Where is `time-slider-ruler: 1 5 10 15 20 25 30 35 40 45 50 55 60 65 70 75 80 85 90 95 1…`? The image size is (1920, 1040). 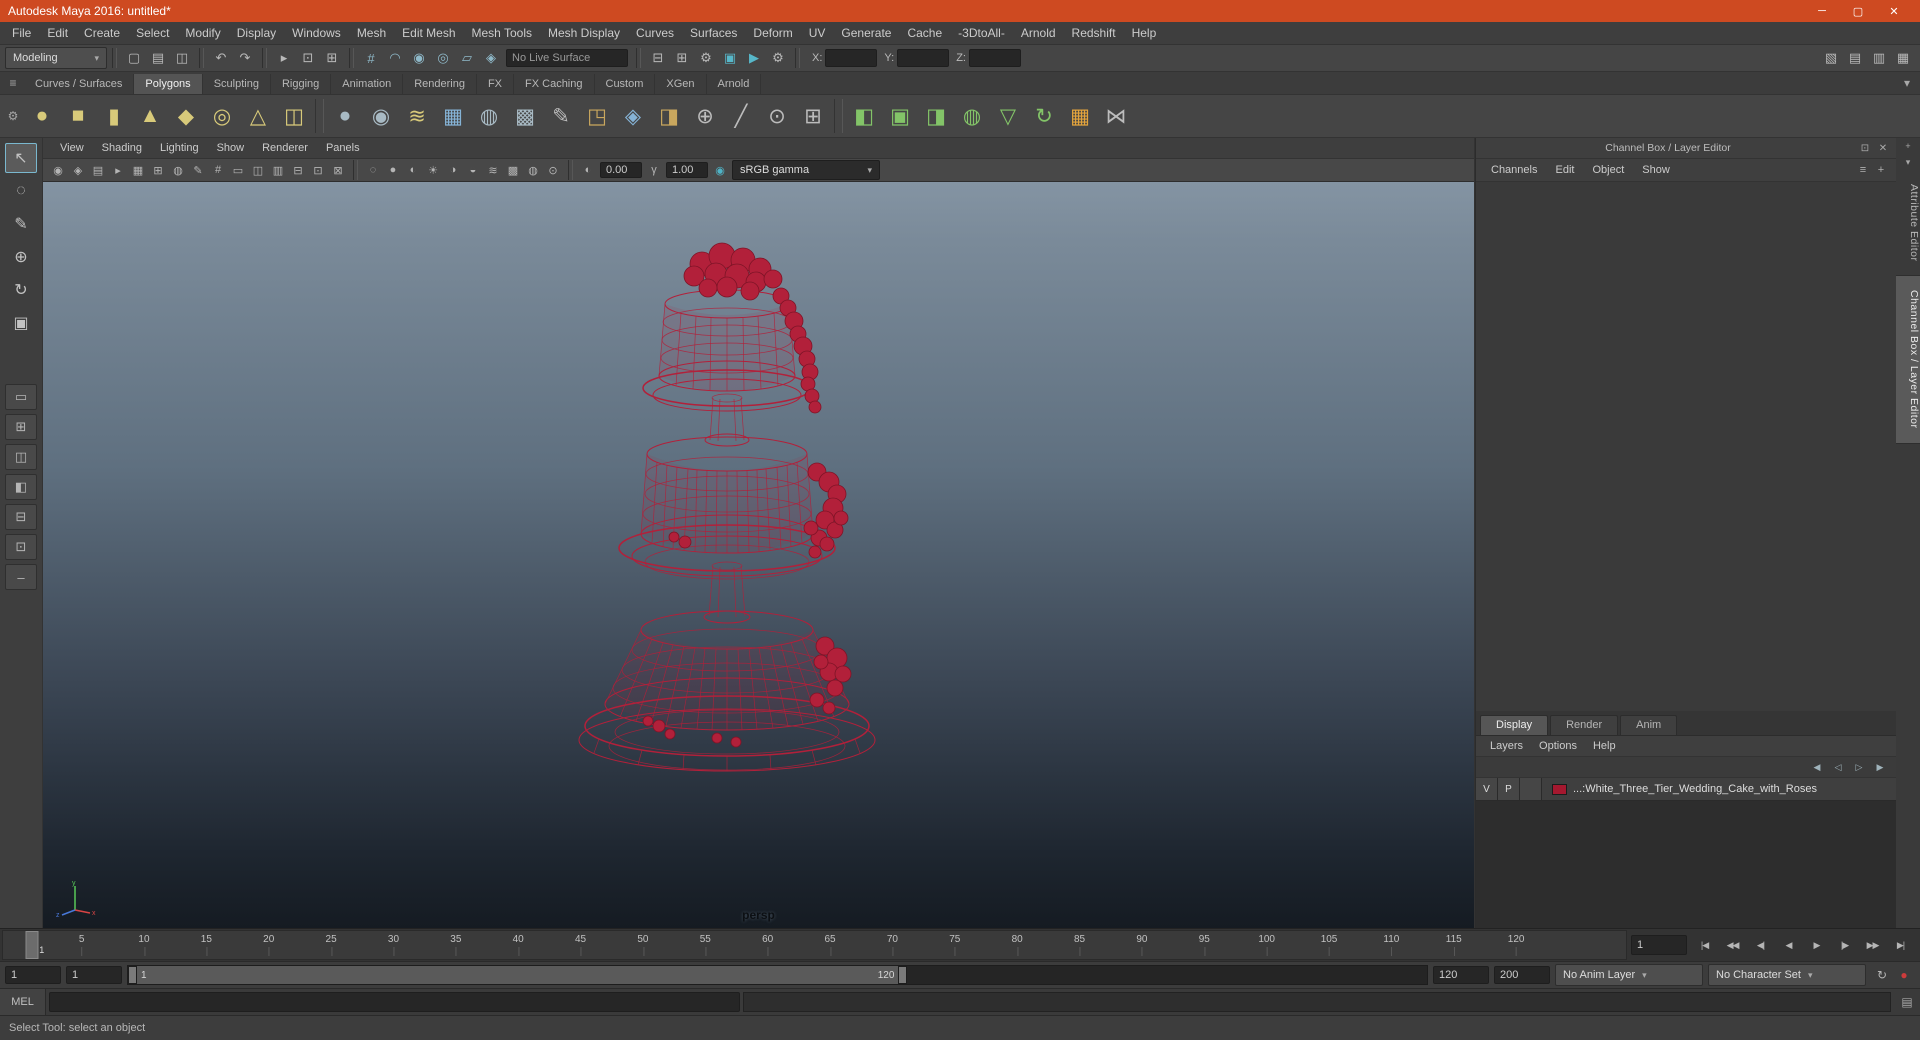 time-slider-ruler: 1 5 10 15 20 25 30 35 40 45 50 55 60 65 70 75 80 85 90 95 1… is located at coordinates (814, 945).